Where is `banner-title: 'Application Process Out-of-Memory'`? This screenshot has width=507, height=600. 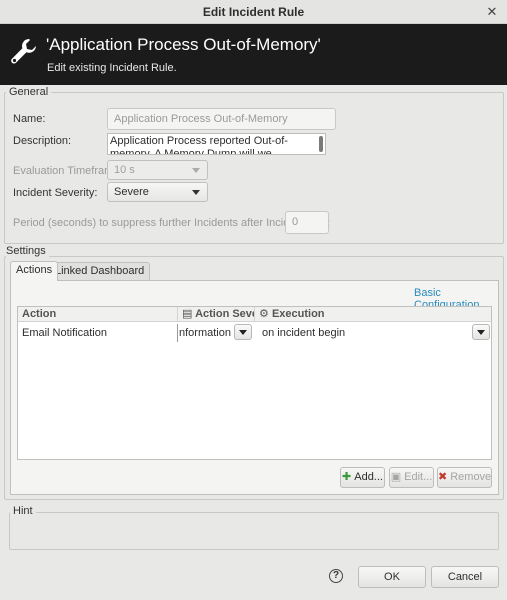 banner-title: 'Application Process Out-of-Memory' is located at coordinates (183, 44).